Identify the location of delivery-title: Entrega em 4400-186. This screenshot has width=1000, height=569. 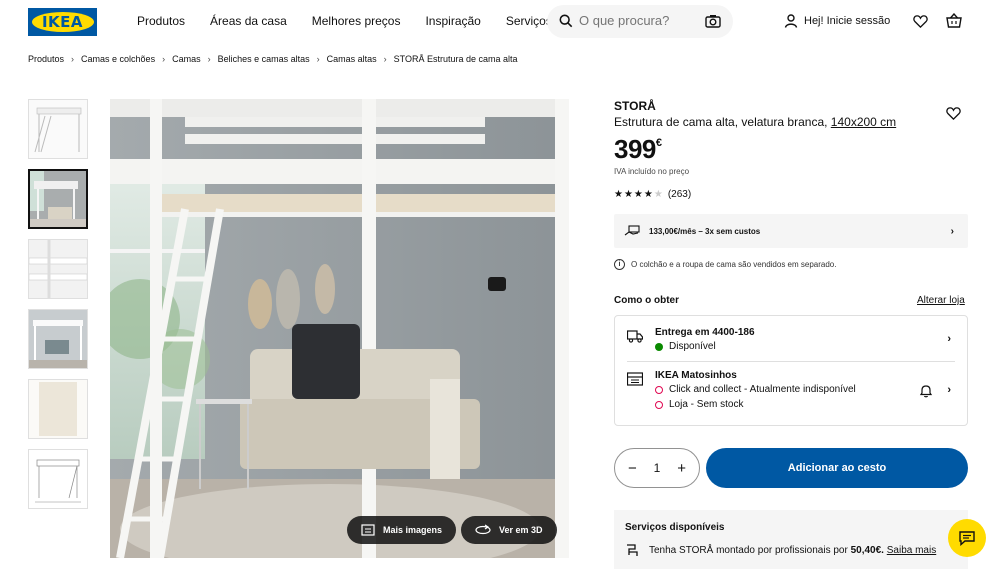
(705, 332).